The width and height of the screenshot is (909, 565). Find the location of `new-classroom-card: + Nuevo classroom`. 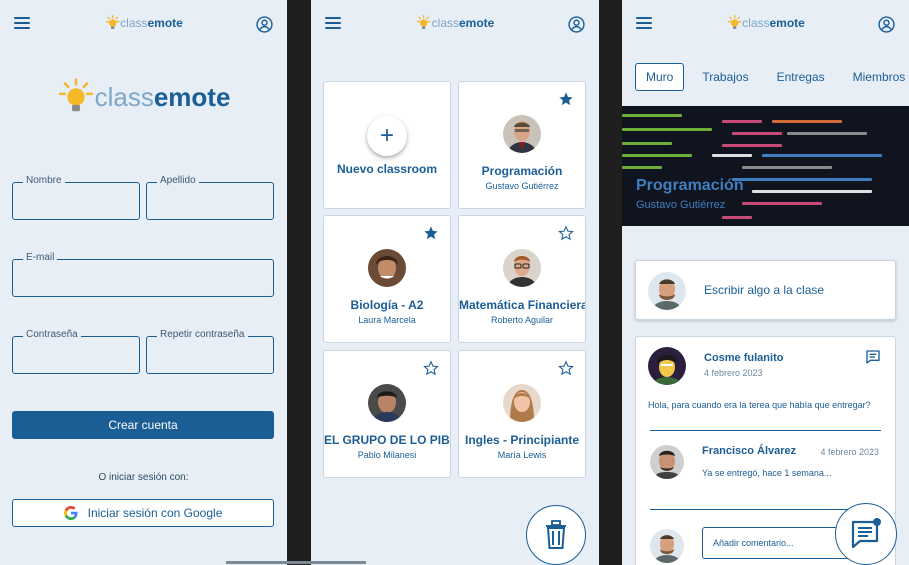

new-classroom-card: + Nuevo classroom is located at coordinates (387, 145).